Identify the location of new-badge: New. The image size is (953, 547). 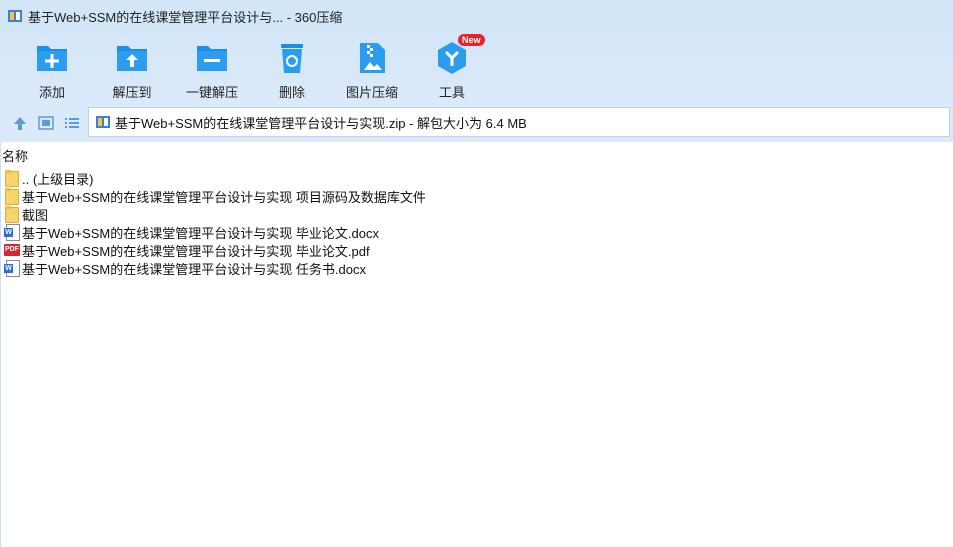
(471, 40).